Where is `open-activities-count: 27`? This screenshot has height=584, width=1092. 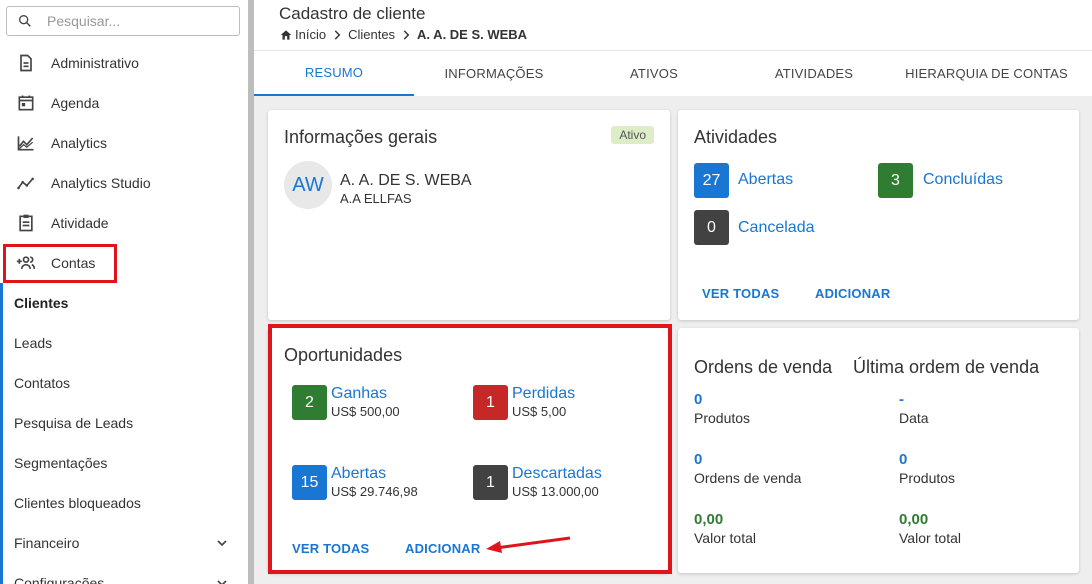
open-activities-count: 27 is located at coordinates (711, 180).